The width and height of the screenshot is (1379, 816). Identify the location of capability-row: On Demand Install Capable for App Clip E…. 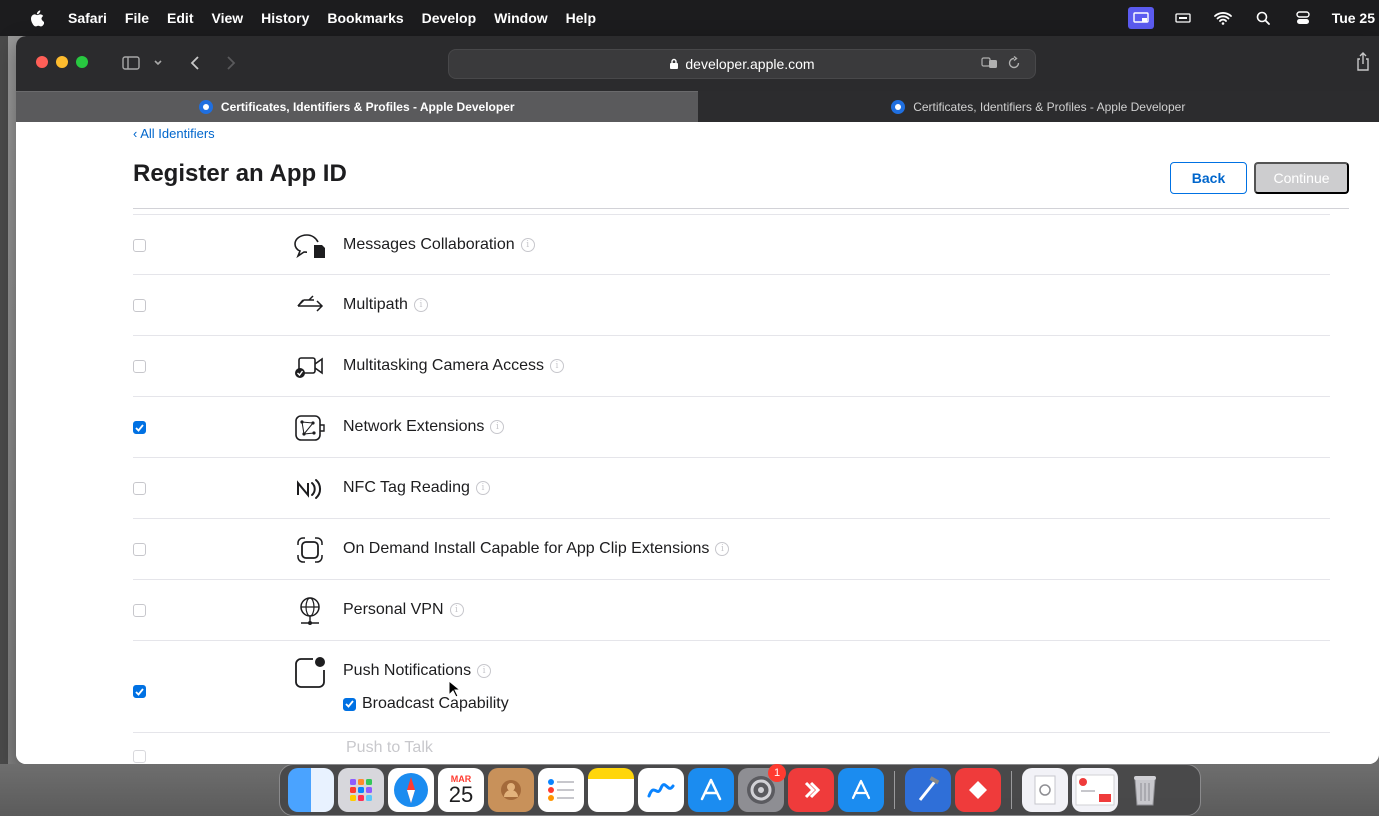
(731, 549).